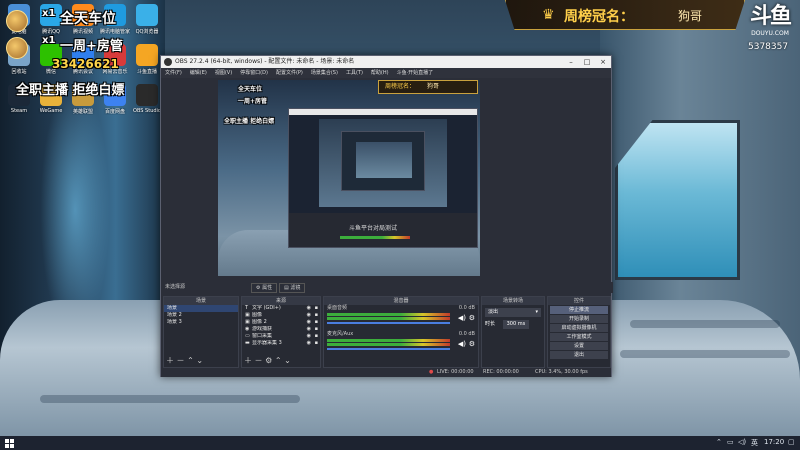 The image size is (800, 450). I want to click on menu-item: 帮助(H), so click(380, 73).